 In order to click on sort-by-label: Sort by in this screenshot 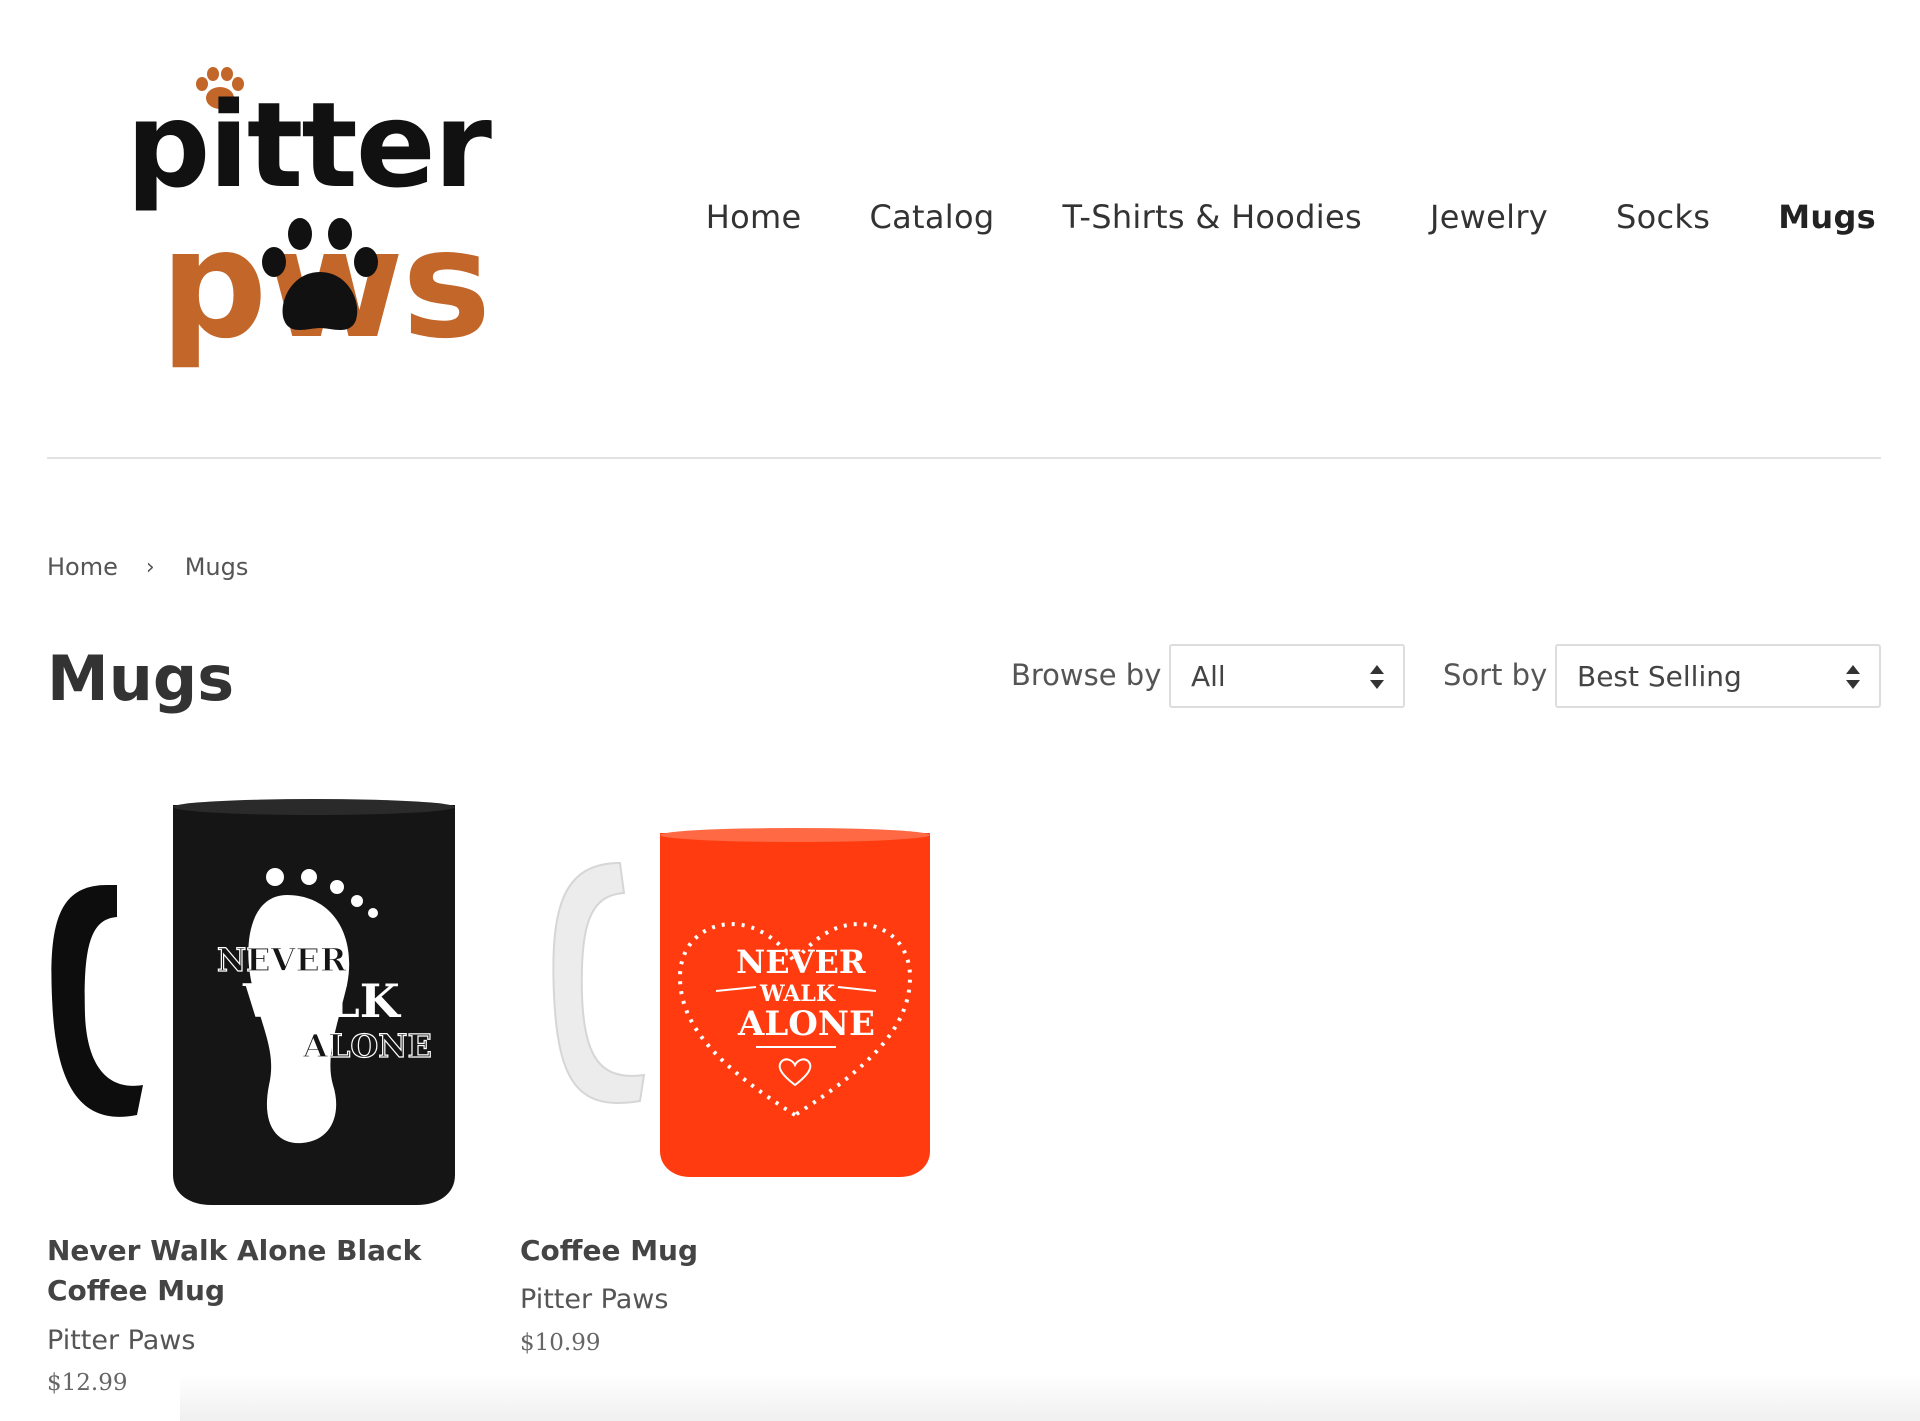, I will do `click(1495, 675)`.